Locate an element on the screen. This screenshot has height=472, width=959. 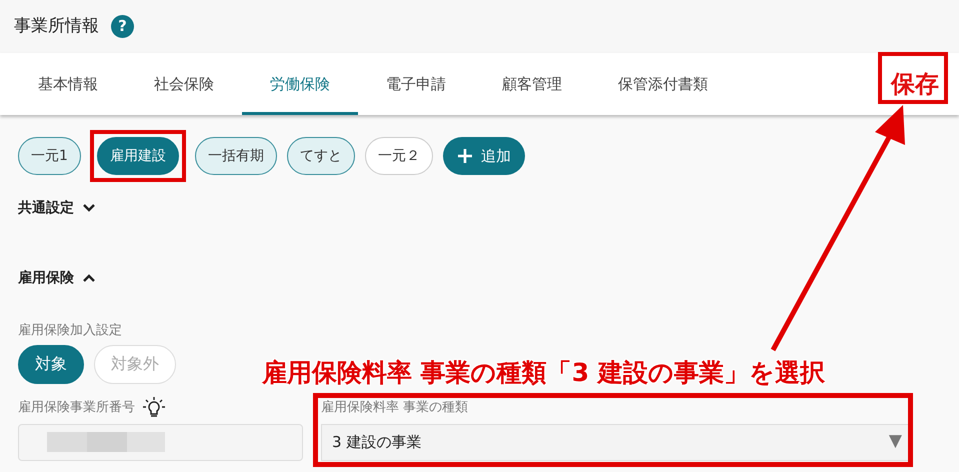
chevron-down-icon is located at coordinates (89, 208).